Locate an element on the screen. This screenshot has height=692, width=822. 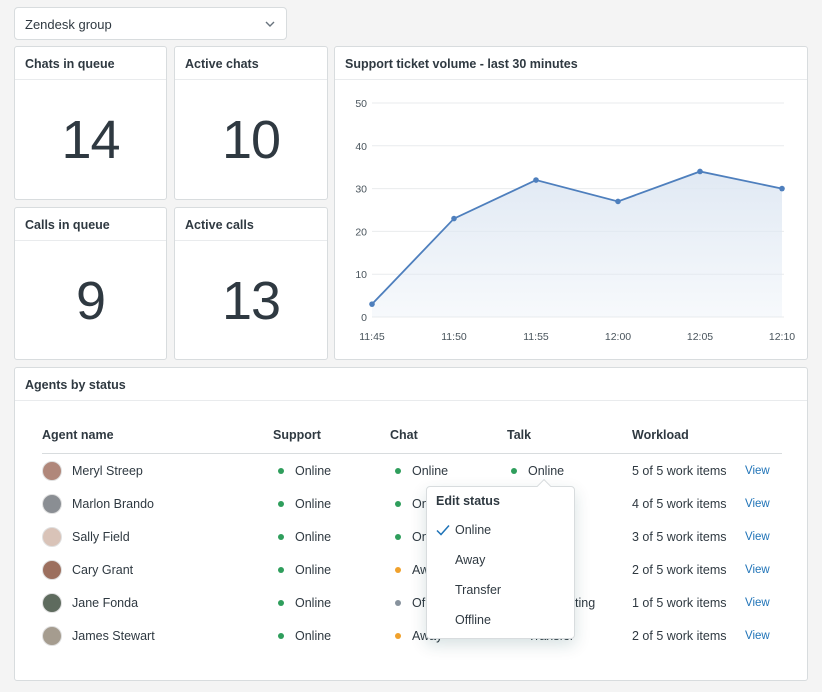
x-tick-label: 12:00 is located at coordinates (618, 337).